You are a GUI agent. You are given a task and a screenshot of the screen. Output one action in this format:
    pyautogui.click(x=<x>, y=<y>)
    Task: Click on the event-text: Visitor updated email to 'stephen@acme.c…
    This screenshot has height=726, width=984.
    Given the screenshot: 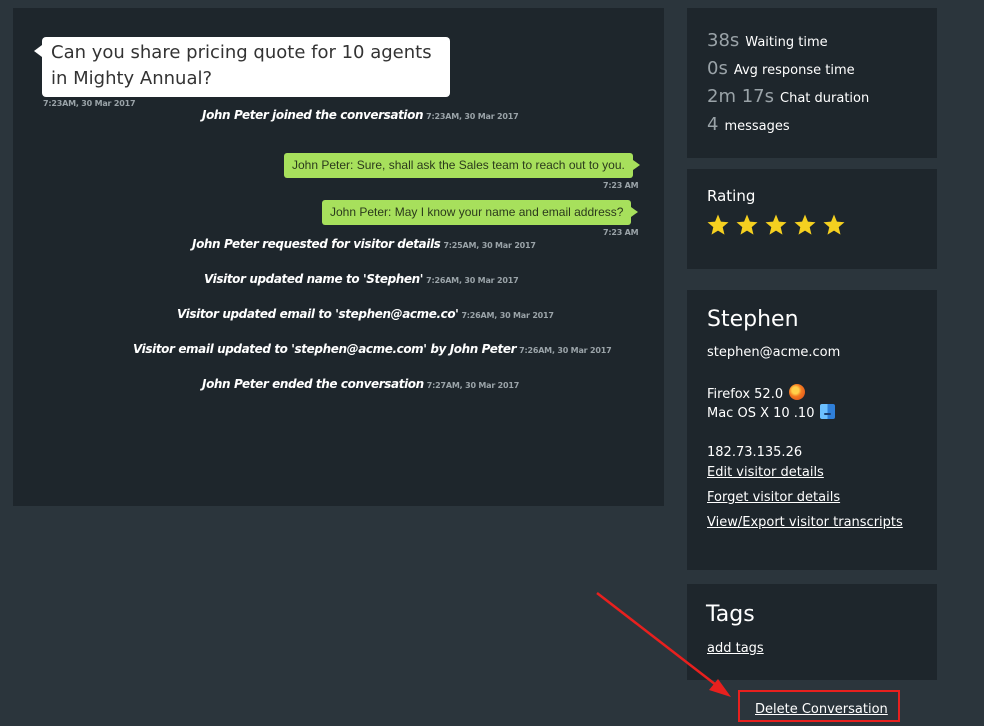 What is the action you would take?
    pyautogui.click(x=318, y=314)
    